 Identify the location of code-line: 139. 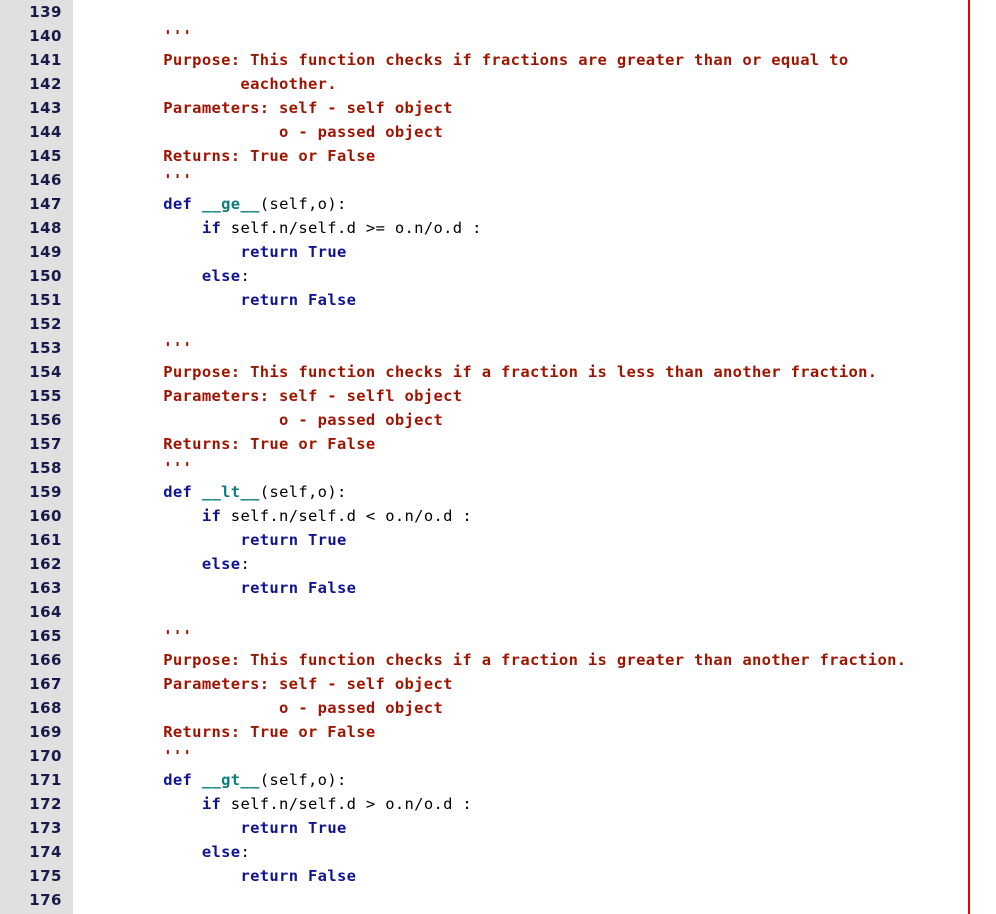
(498, 12).